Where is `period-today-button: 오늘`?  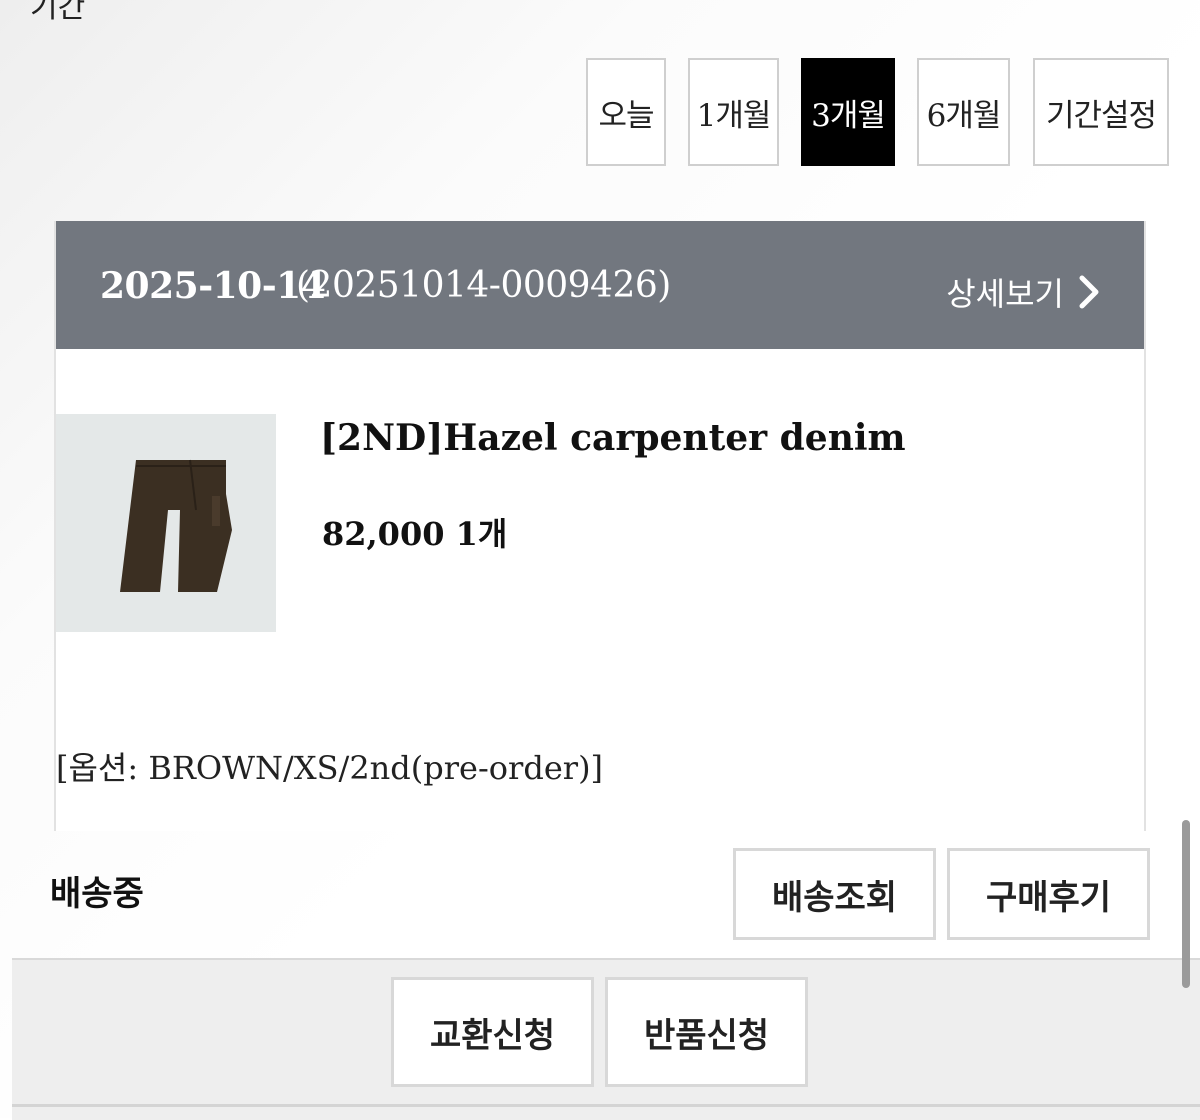
period-today-button: 오늘 is located at coordinates (626, 112).